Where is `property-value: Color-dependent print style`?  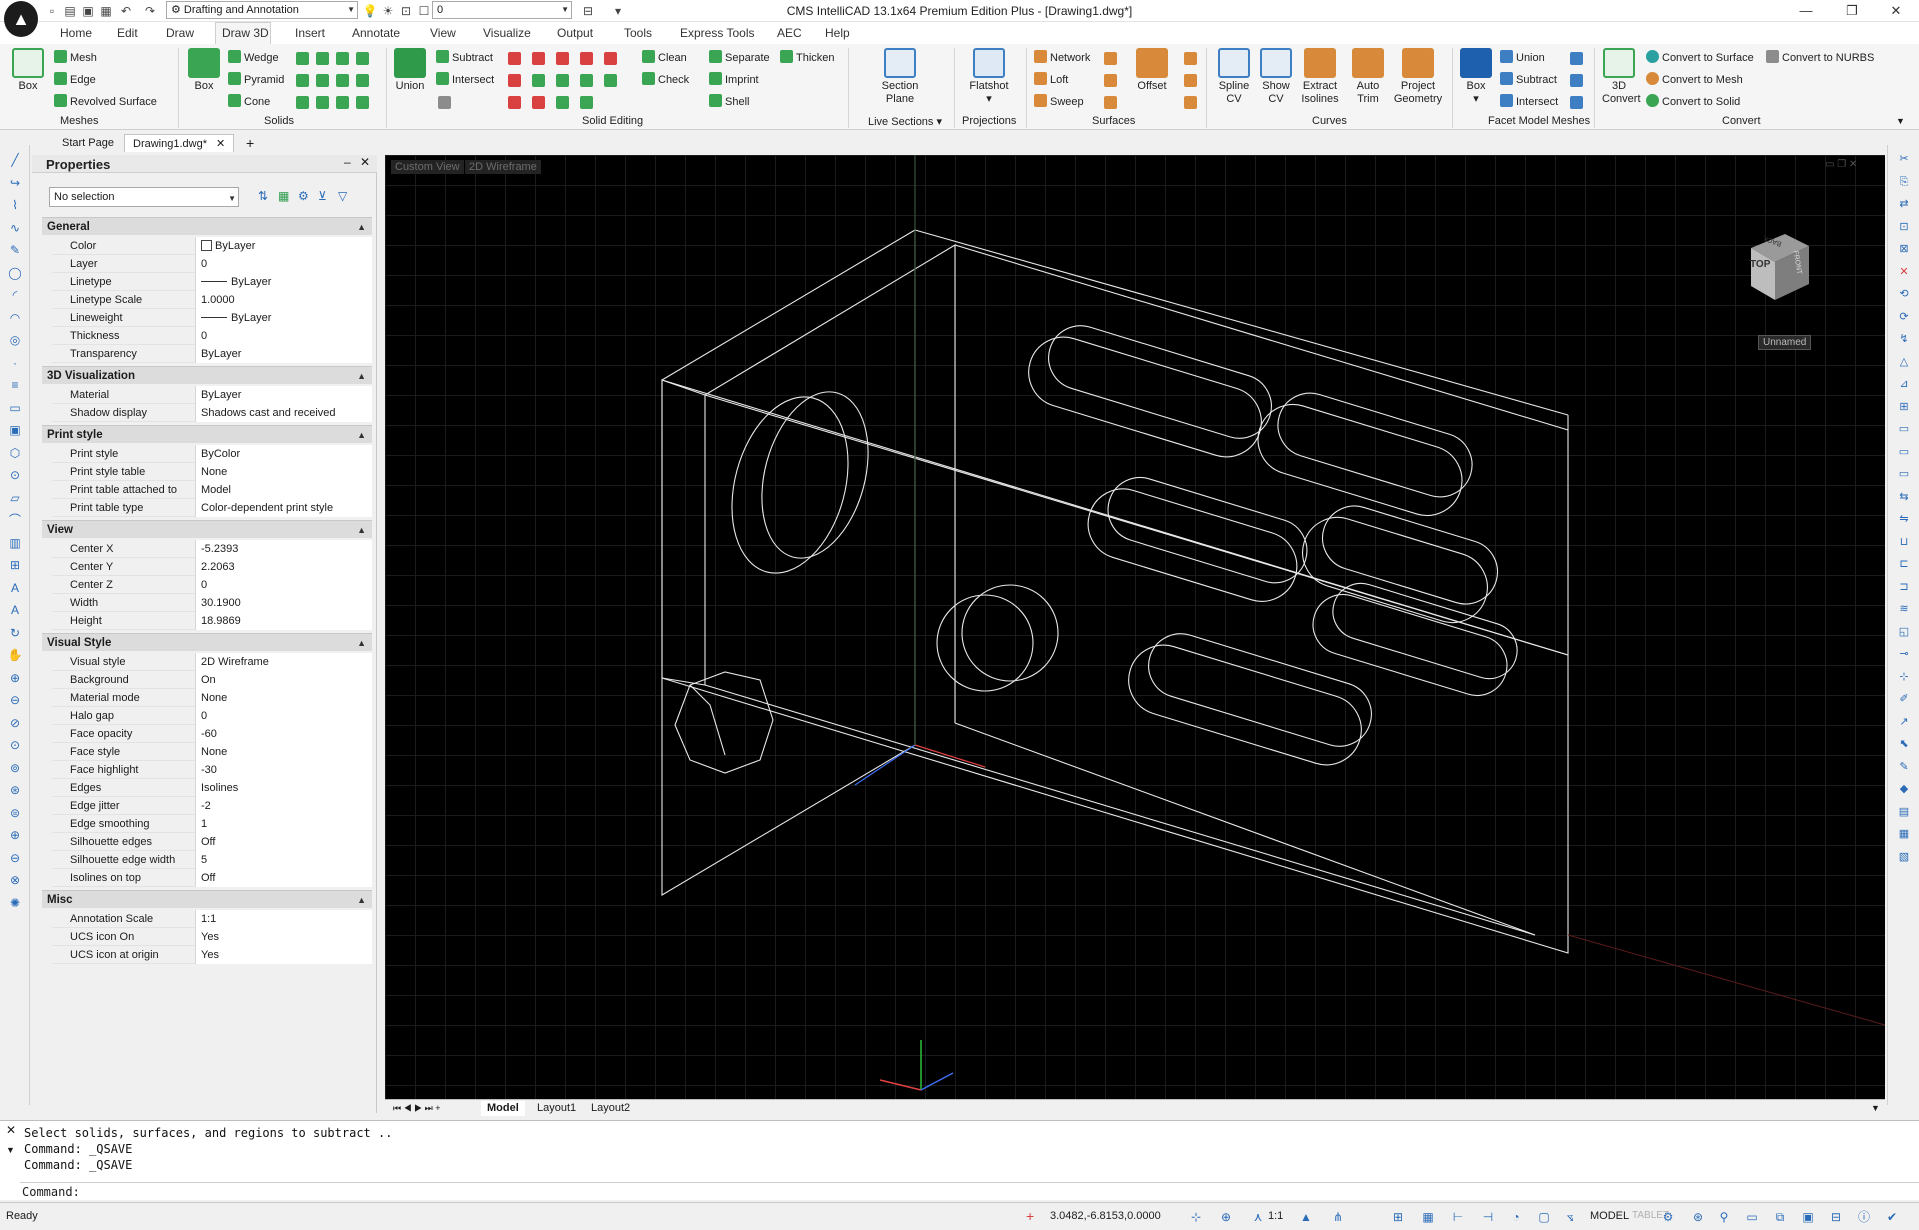 property-value: Color-dependent print style is located at coordinates (283, 508).